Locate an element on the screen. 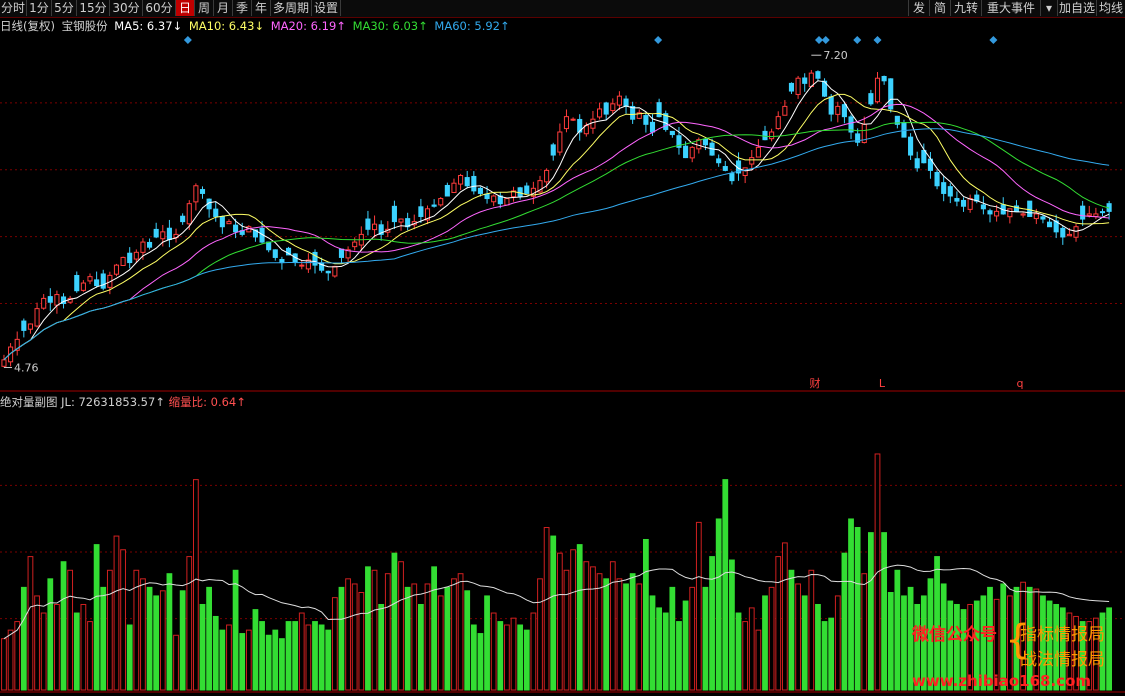 Image resolution: width=1125 pixels, height=696 pixels. high-price-label: 7.20 is located at coordinates (835, 55).